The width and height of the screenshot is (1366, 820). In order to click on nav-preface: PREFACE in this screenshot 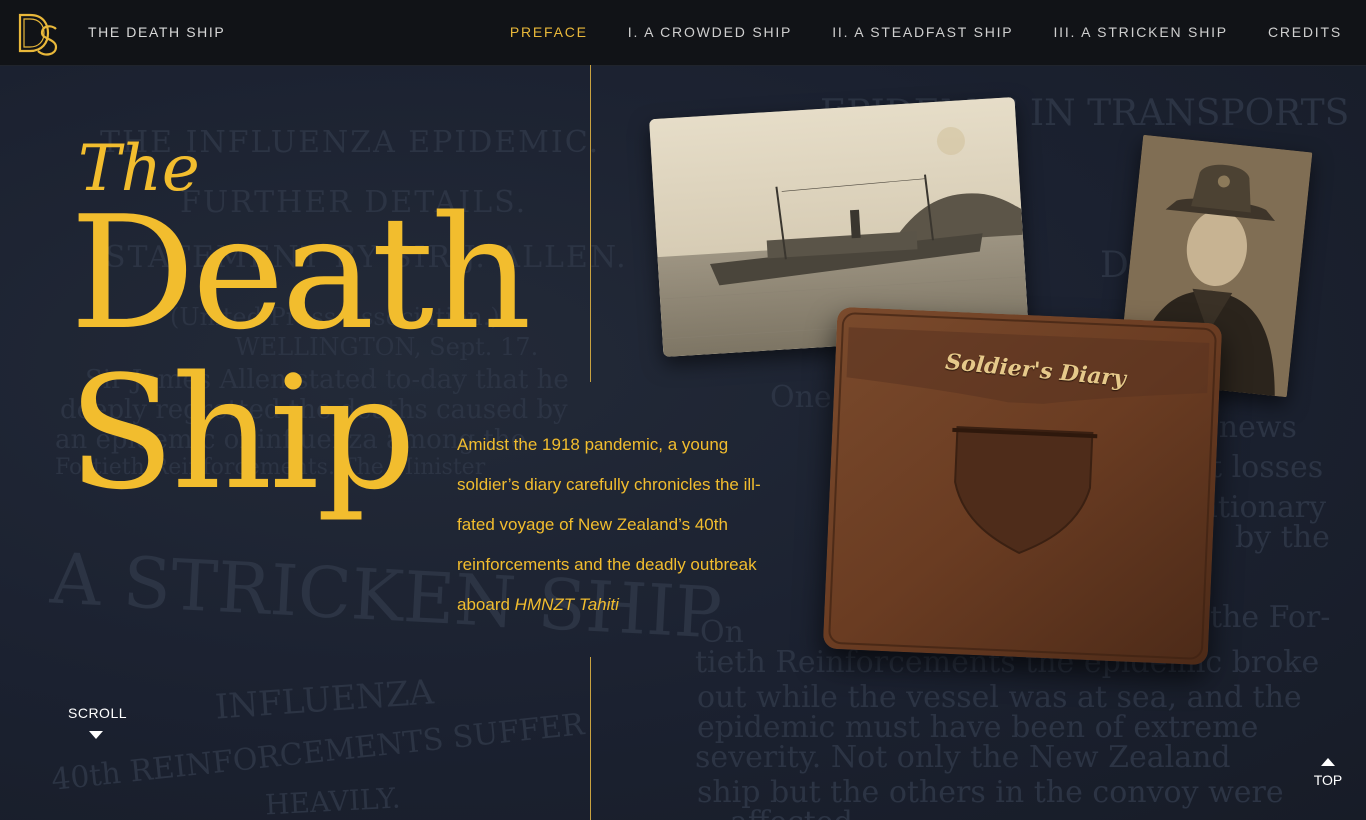, I will do `click(549, 32)`.